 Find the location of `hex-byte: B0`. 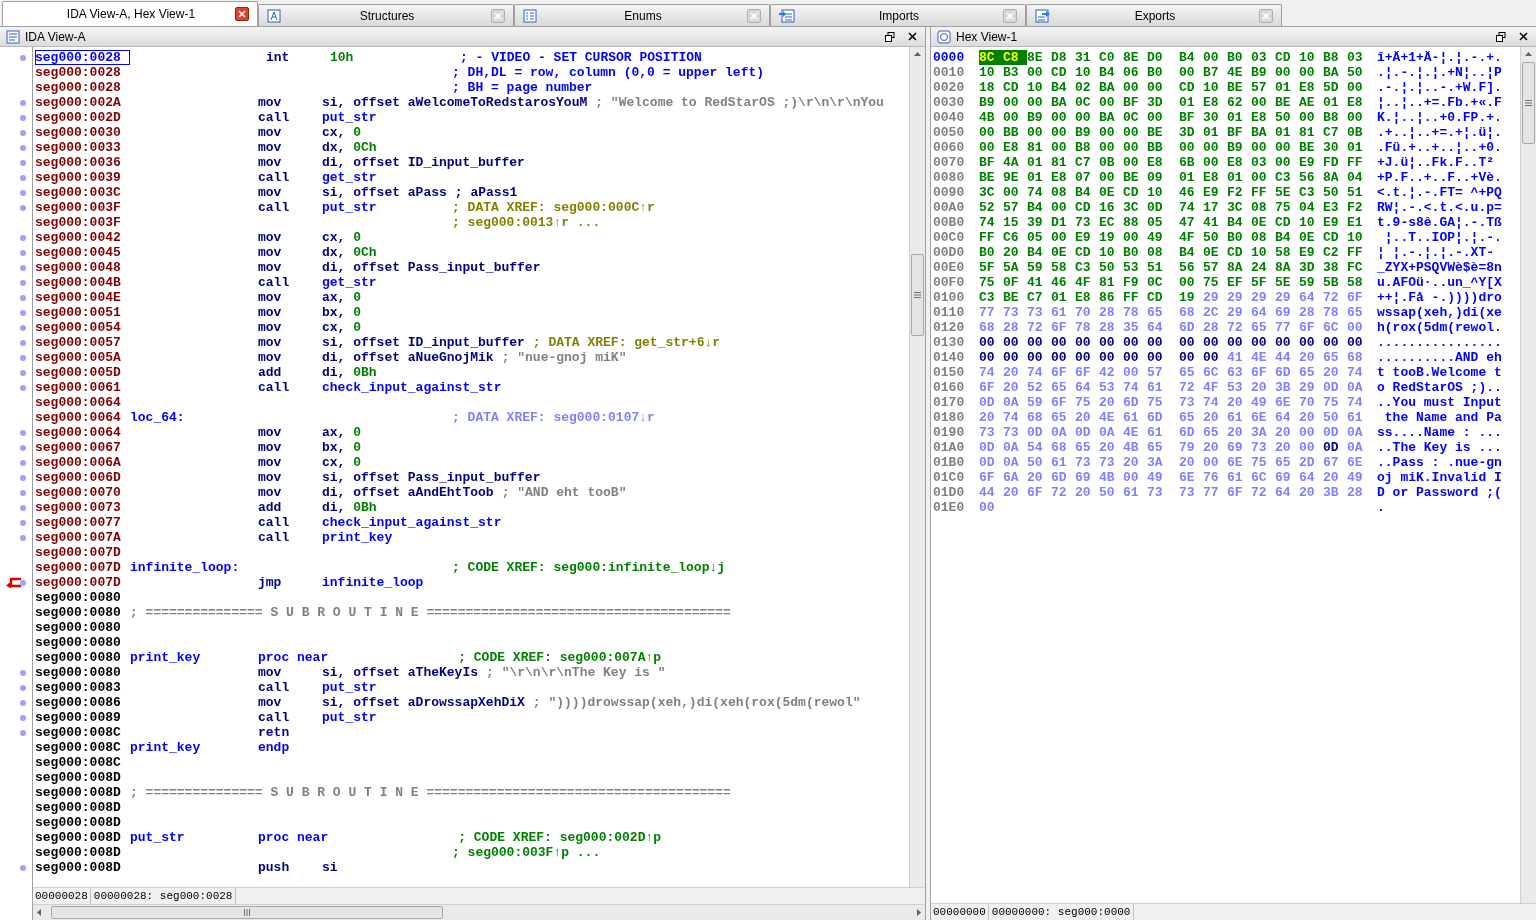

hex-byte: B0 is located at coordinates (1235, 237).